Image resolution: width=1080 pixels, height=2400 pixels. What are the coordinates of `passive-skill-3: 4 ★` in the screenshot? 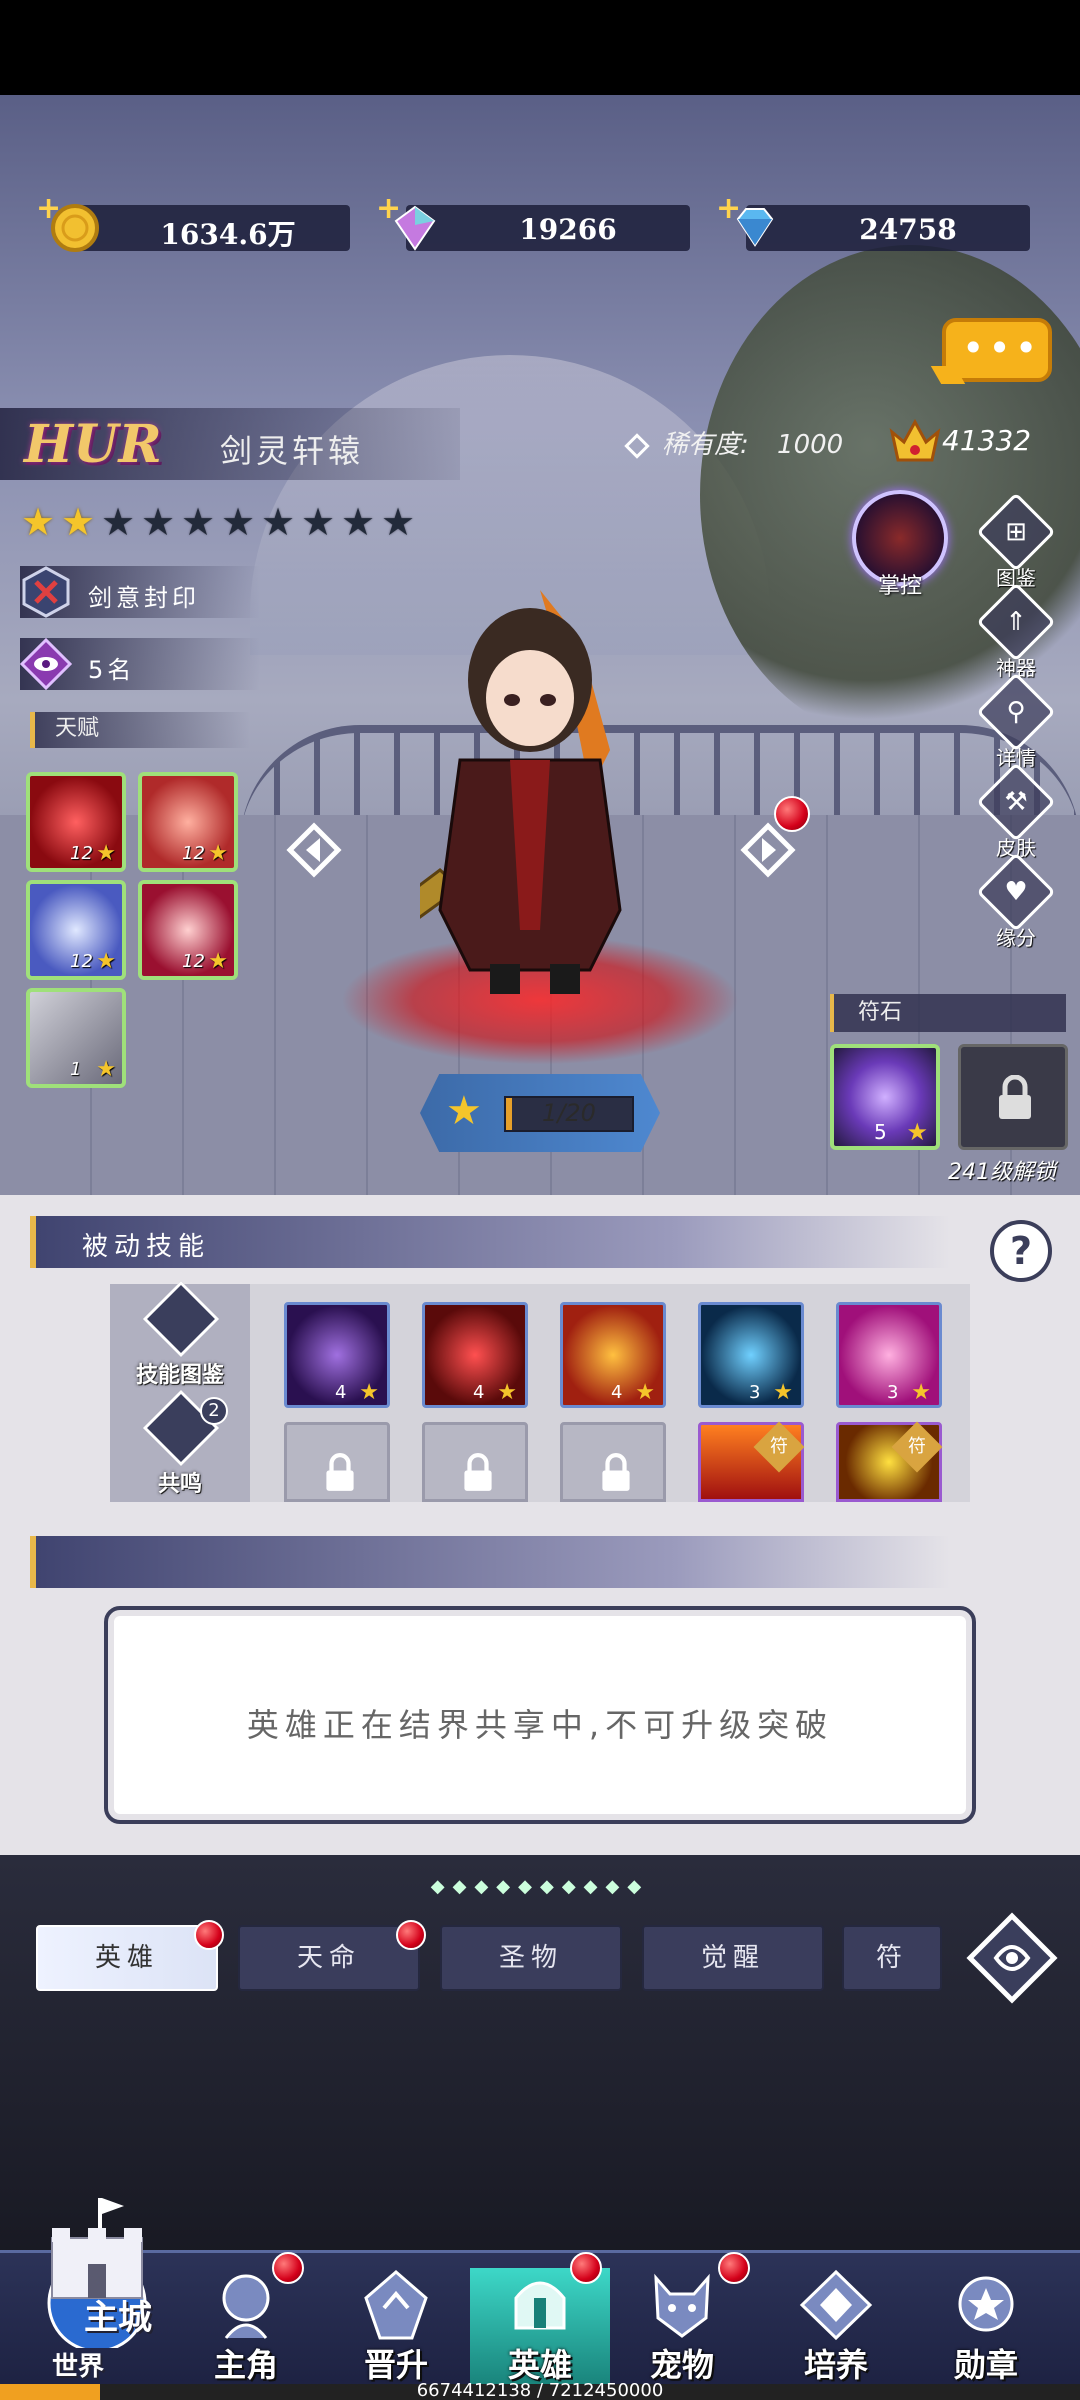 It's located at (613, 1355).